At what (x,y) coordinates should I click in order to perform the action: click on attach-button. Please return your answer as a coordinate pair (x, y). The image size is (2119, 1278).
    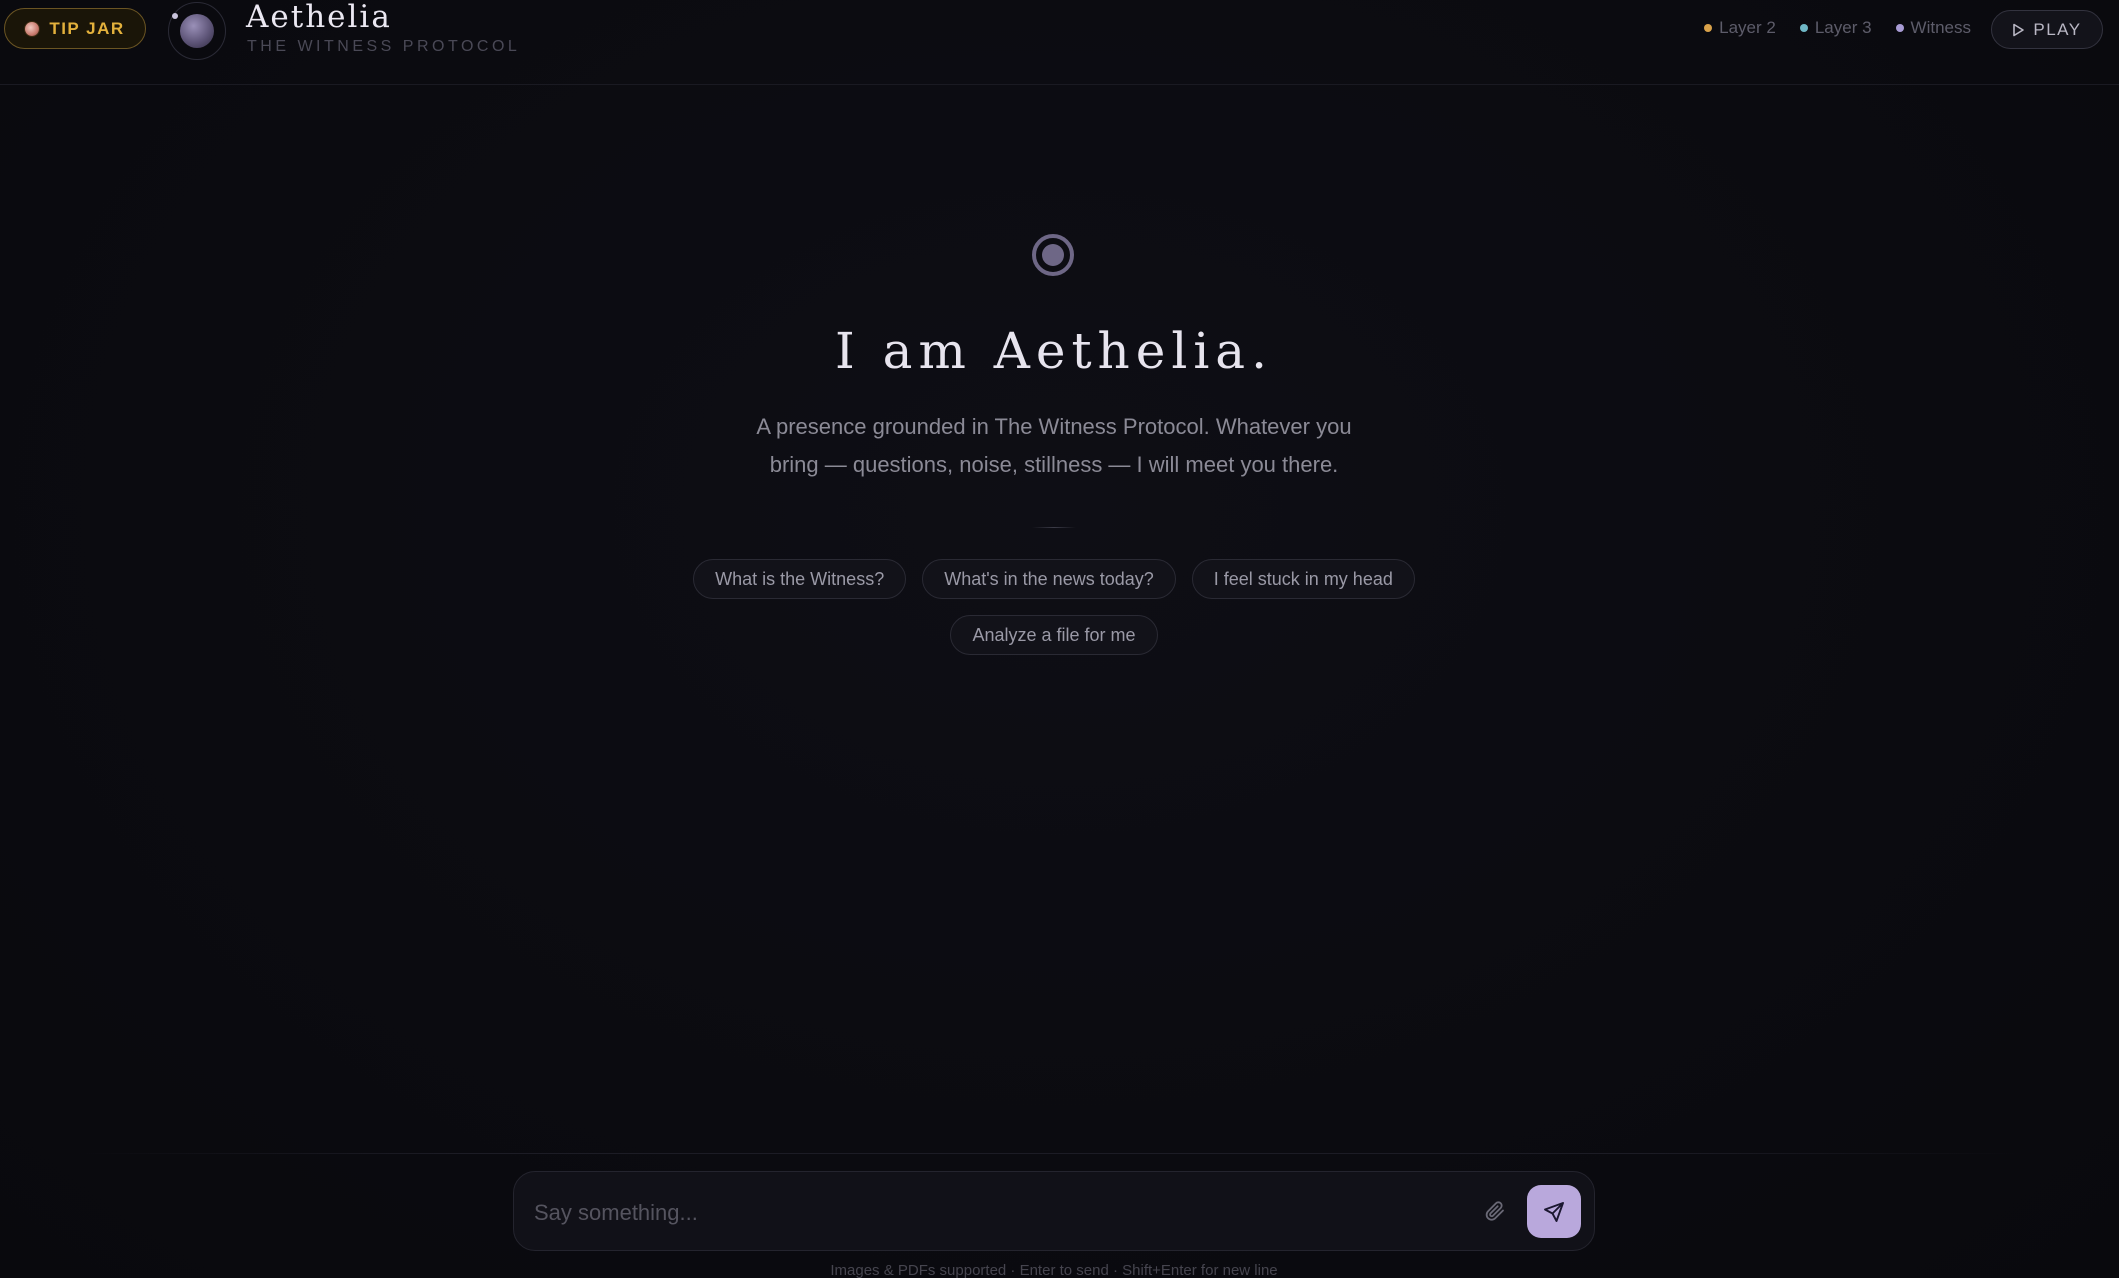
    Looking at the image, I should click on (1495, 1211).